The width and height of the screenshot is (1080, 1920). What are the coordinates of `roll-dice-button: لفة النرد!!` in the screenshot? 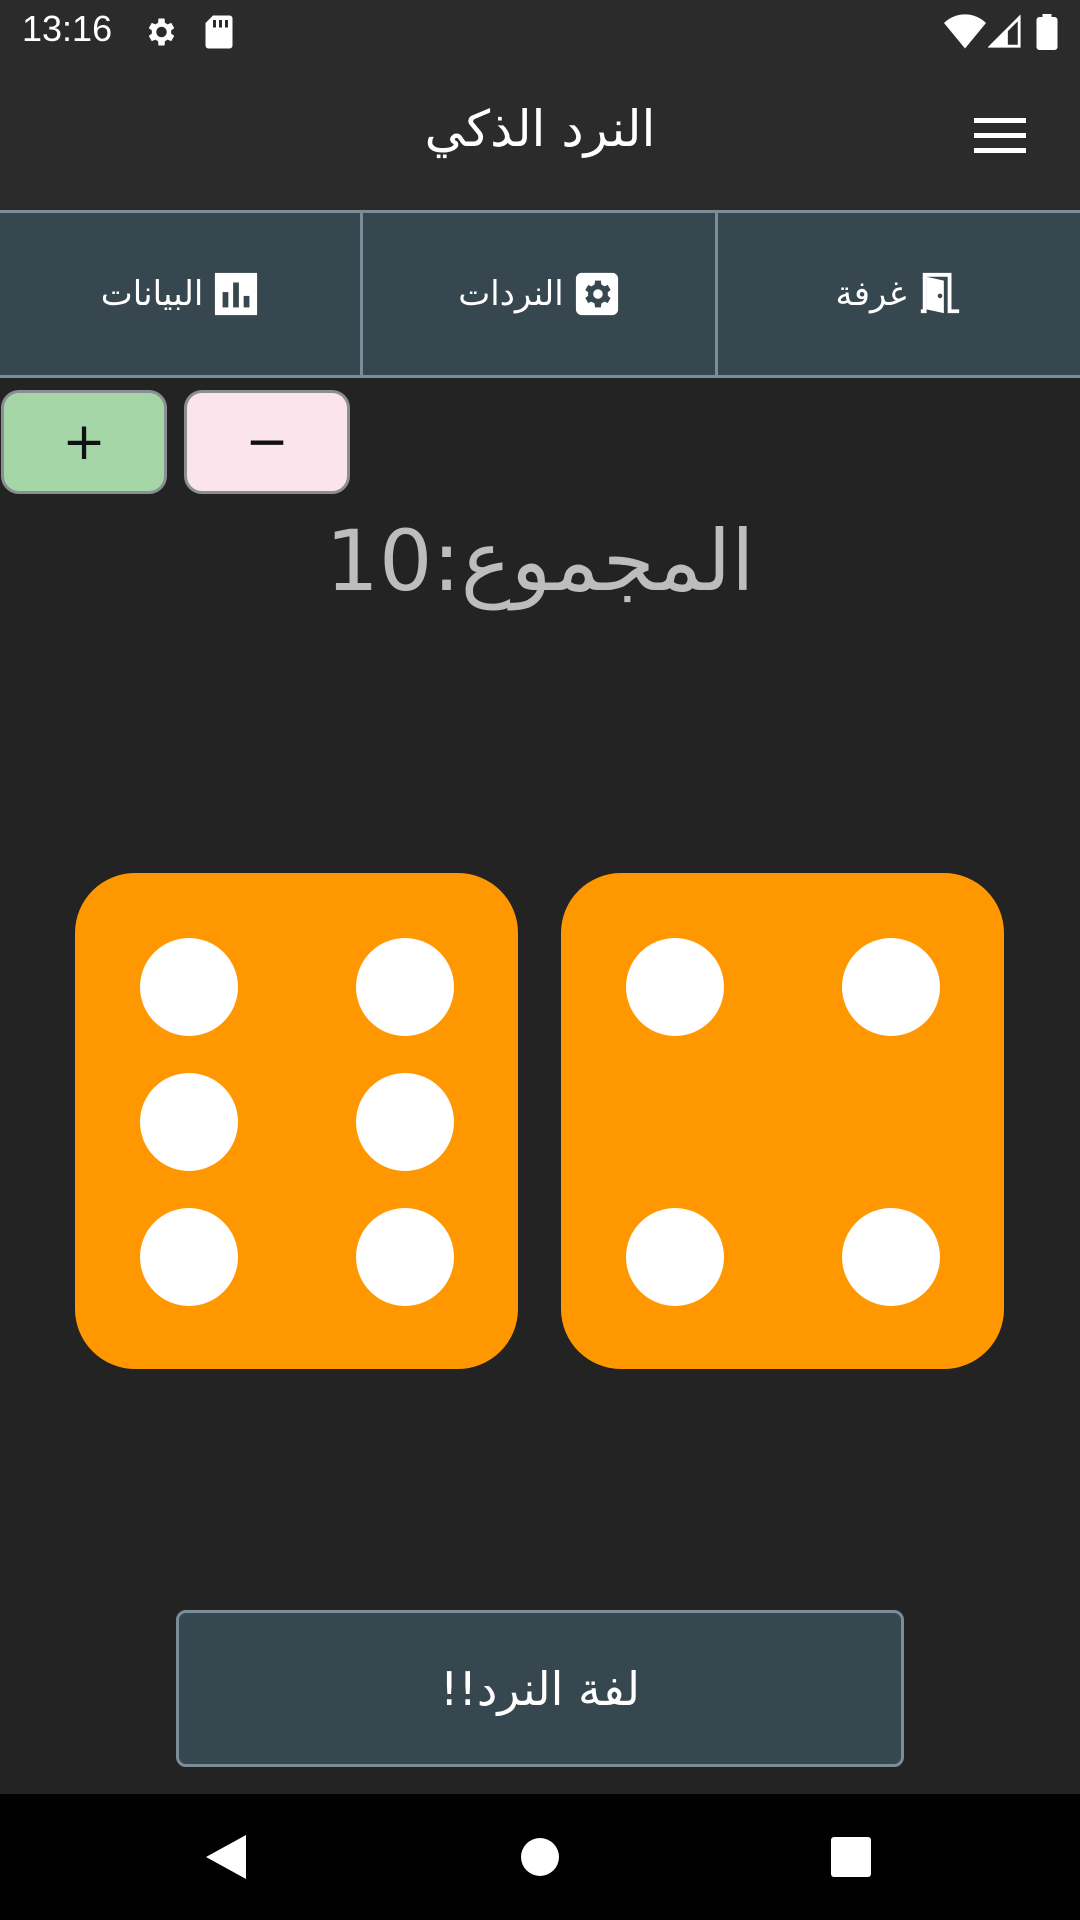 It's located at (540, 1688).